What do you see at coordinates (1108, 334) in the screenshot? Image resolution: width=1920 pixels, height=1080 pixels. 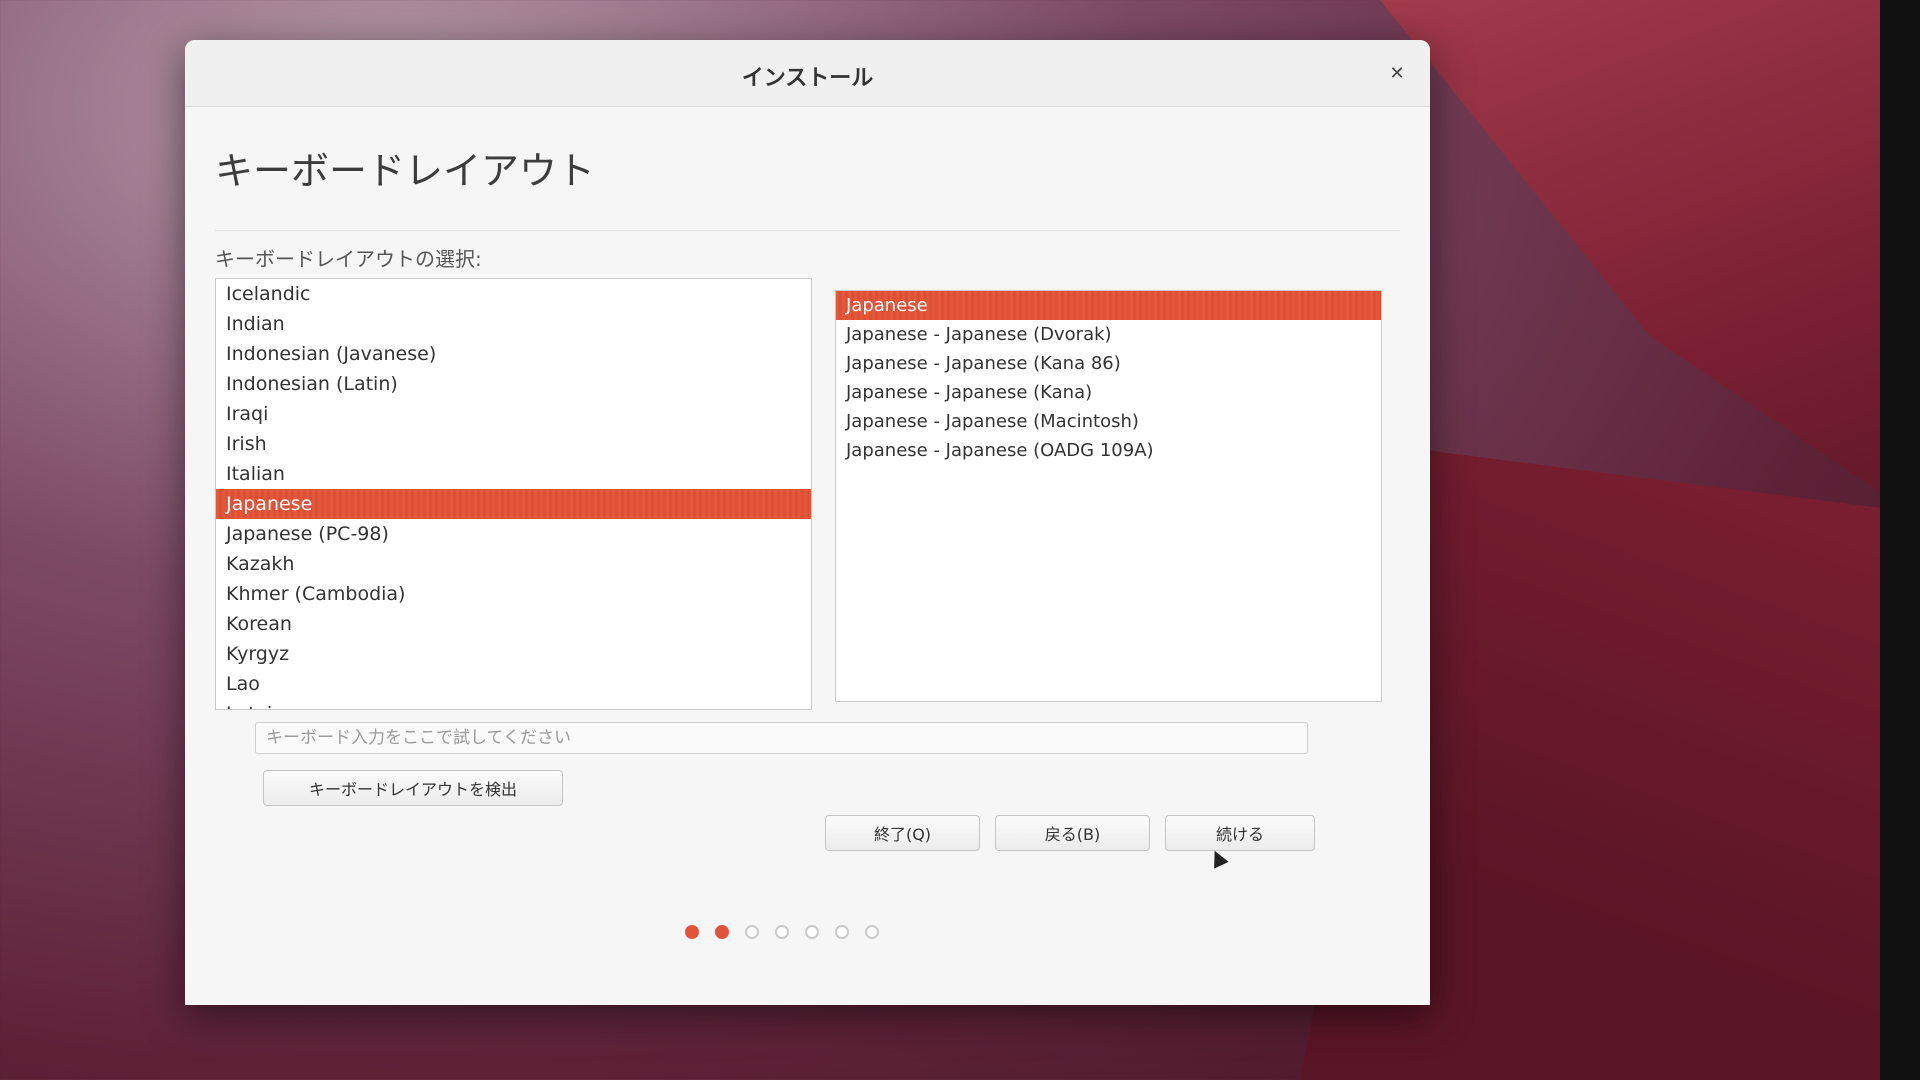 I see `variant-list-item: Japanese - Japanese (Dvorak)` at bounding box center [1108, 334].